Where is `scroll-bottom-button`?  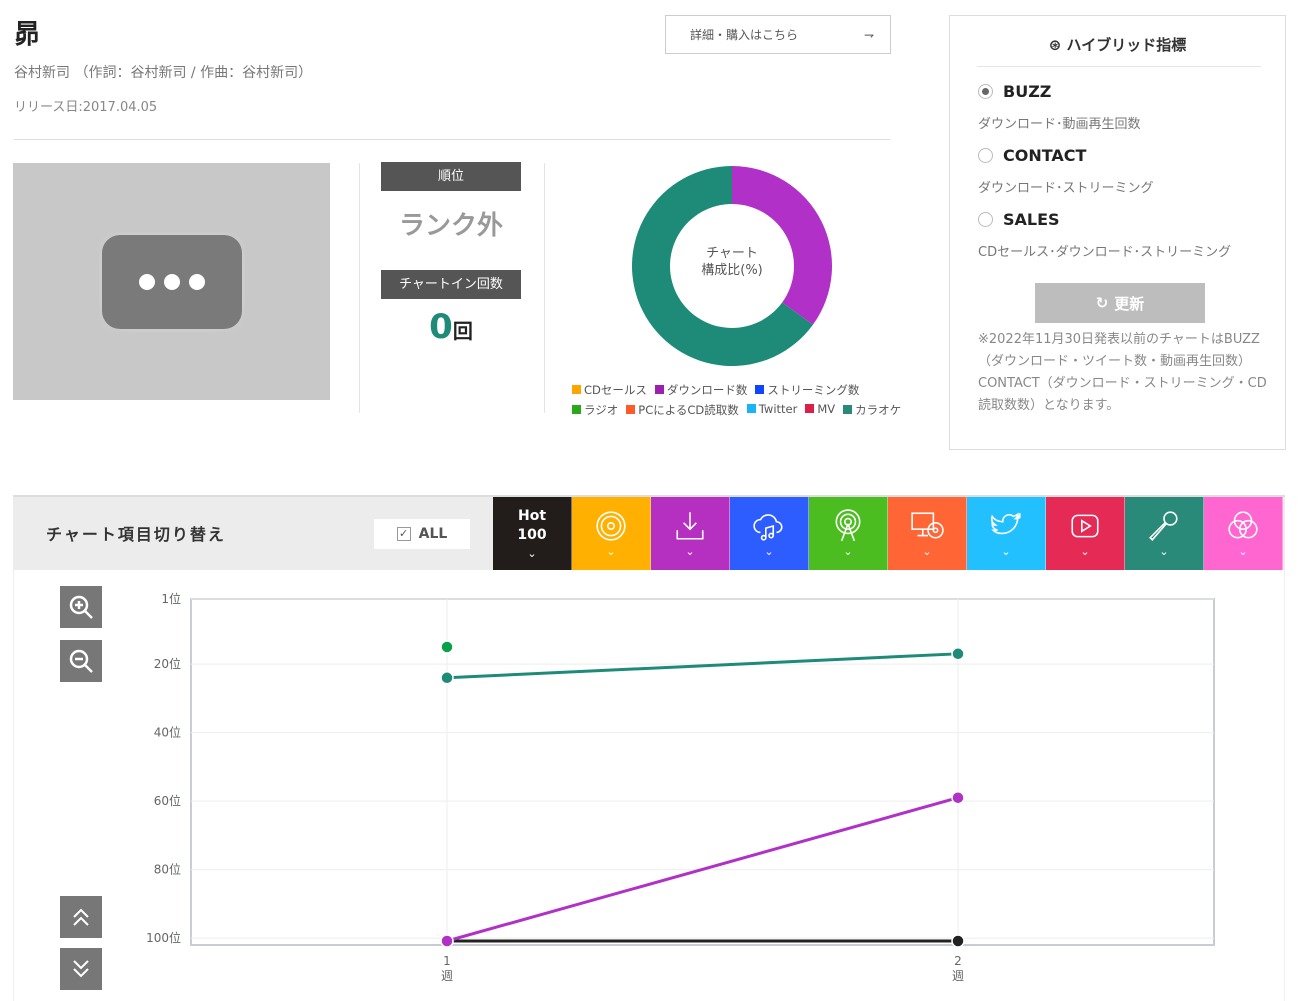
scroll-bottom-button is located at coordinates (81, 969).